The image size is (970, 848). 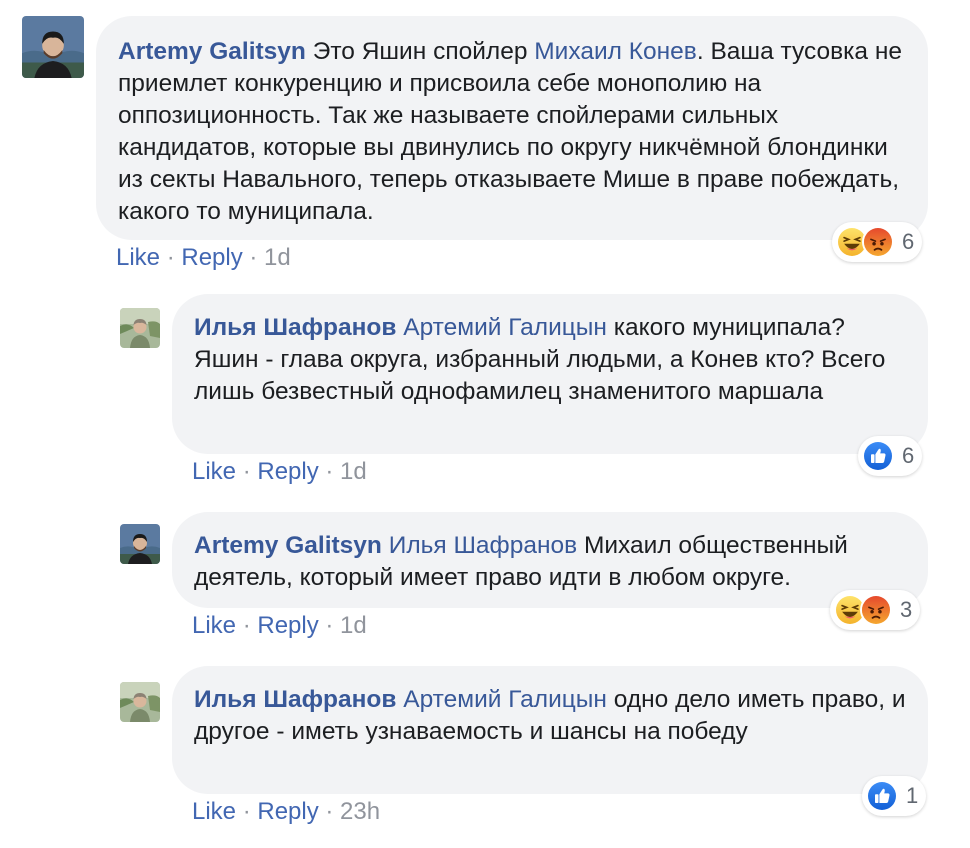 I want to click on comment-actions: Like · Reply · 23h, so click(x=286, y=812).